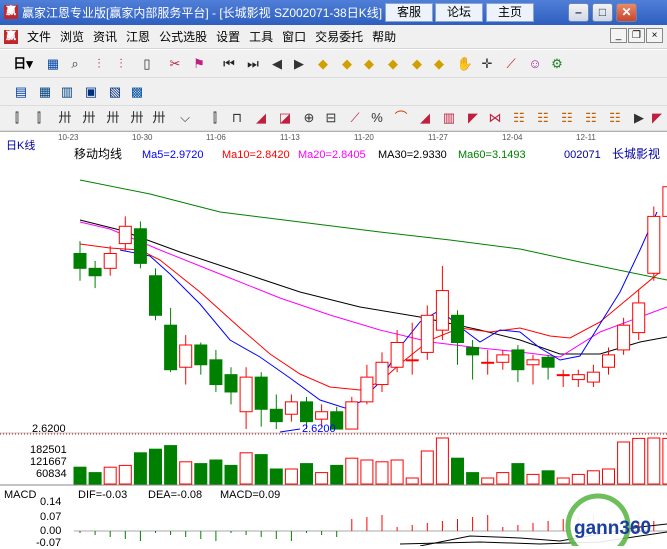 This screenshot has width=667, height=549. I want to click on period-select: 日▾, so click(23, 64).